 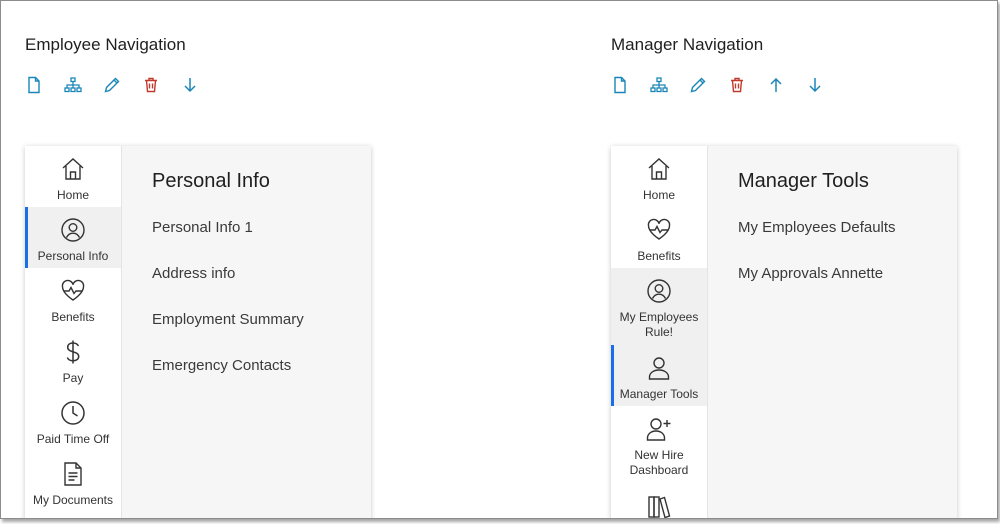 I want to click on nav-link-emergency-contacts: Emergency Contacts, so click(x=228, y=380).